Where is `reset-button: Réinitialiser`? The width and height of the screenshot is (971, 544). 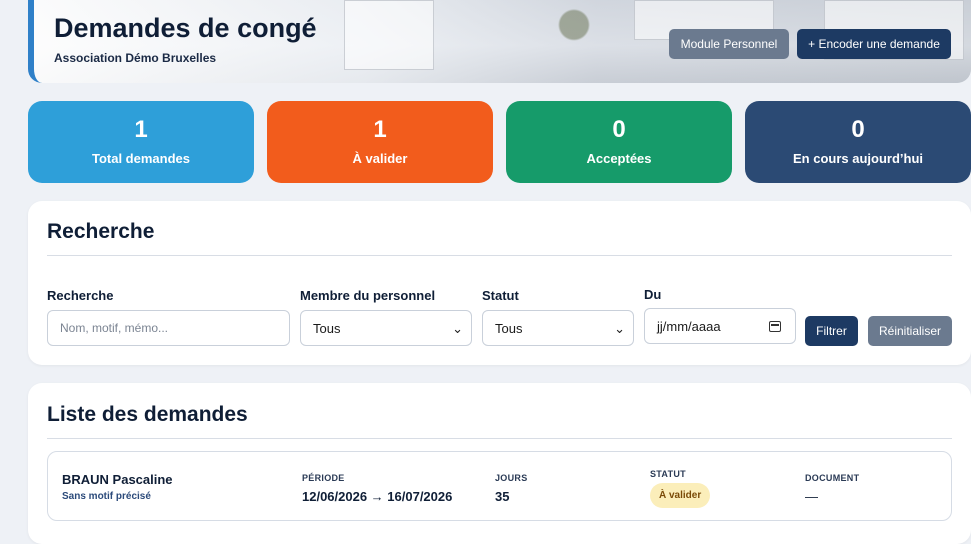 reset-button: Réinitialiser is located at coordinates (910, 331).